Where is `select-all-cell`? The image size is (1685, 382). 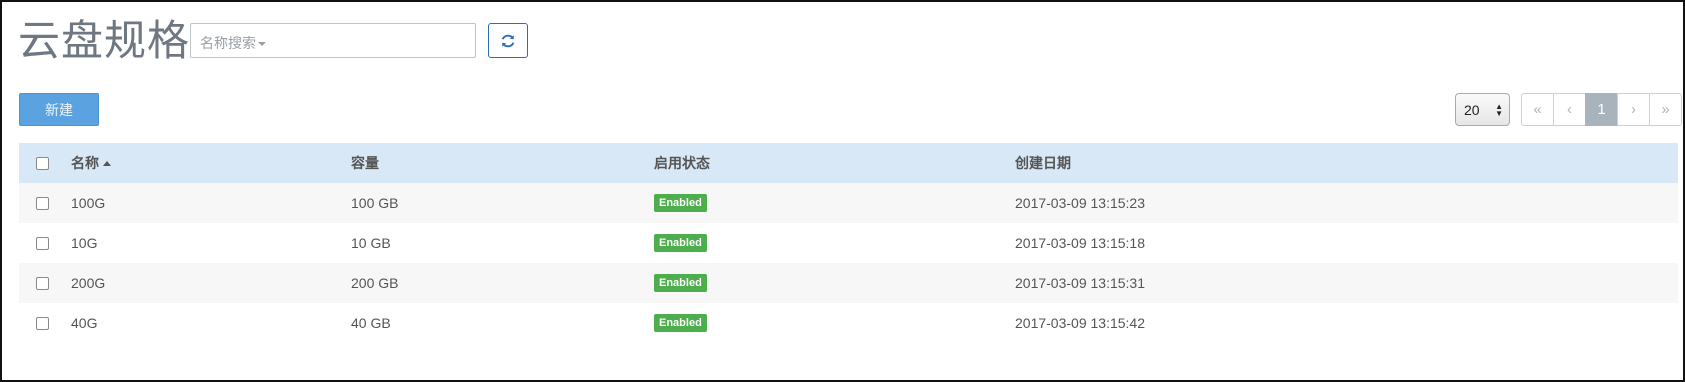
select-all-cell is located at coordinates (42, 163).